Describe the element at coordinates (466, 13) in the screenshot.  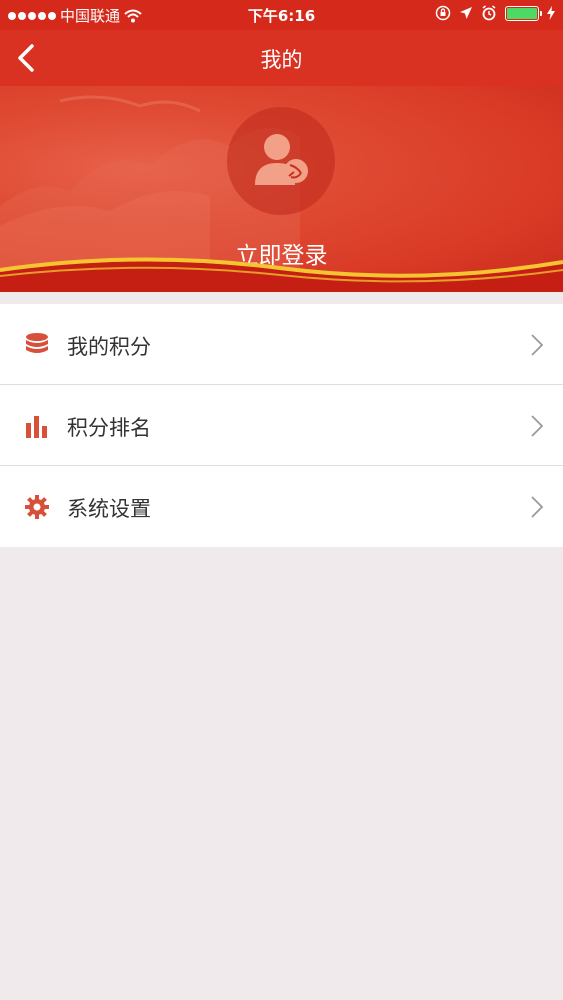
I see `location-icon` at that location.